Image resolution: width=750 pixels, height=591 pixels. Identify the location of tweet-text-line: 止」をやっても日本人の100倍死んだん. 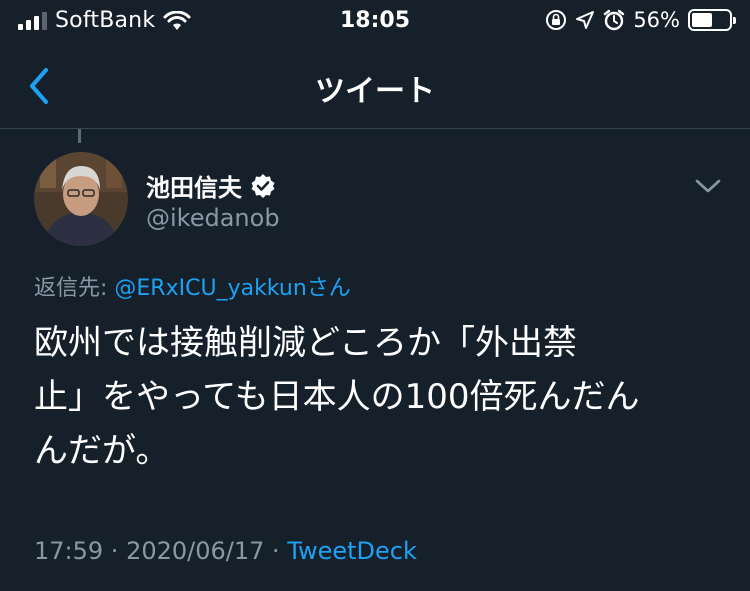
(337, 397).